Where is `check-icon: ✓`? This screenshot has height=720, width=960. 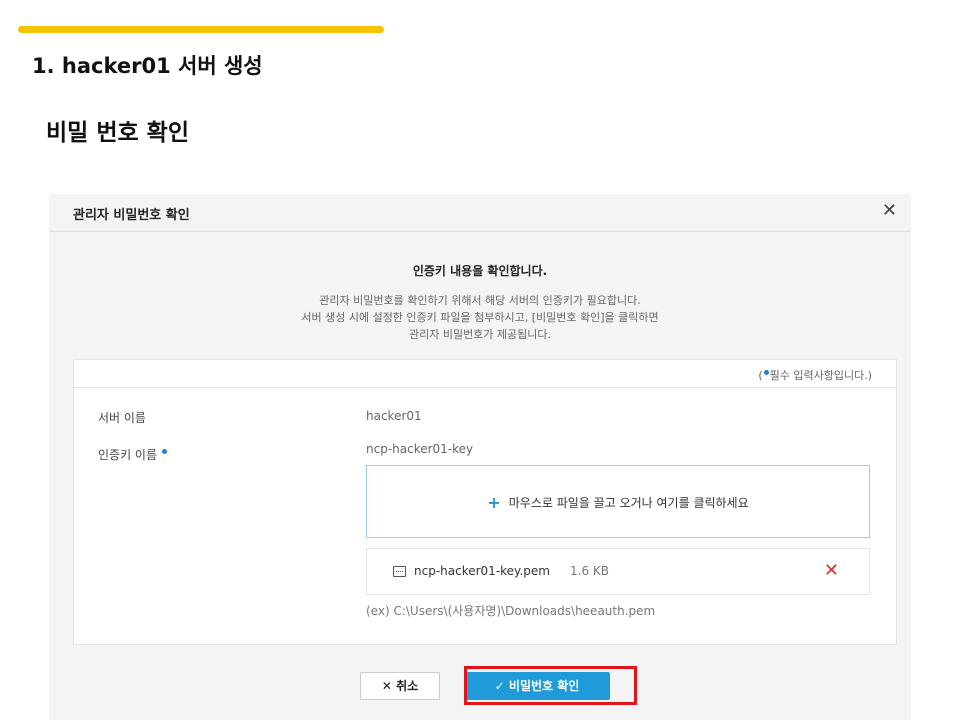
check-icon: ✓ is located at coordinates (499, 686).